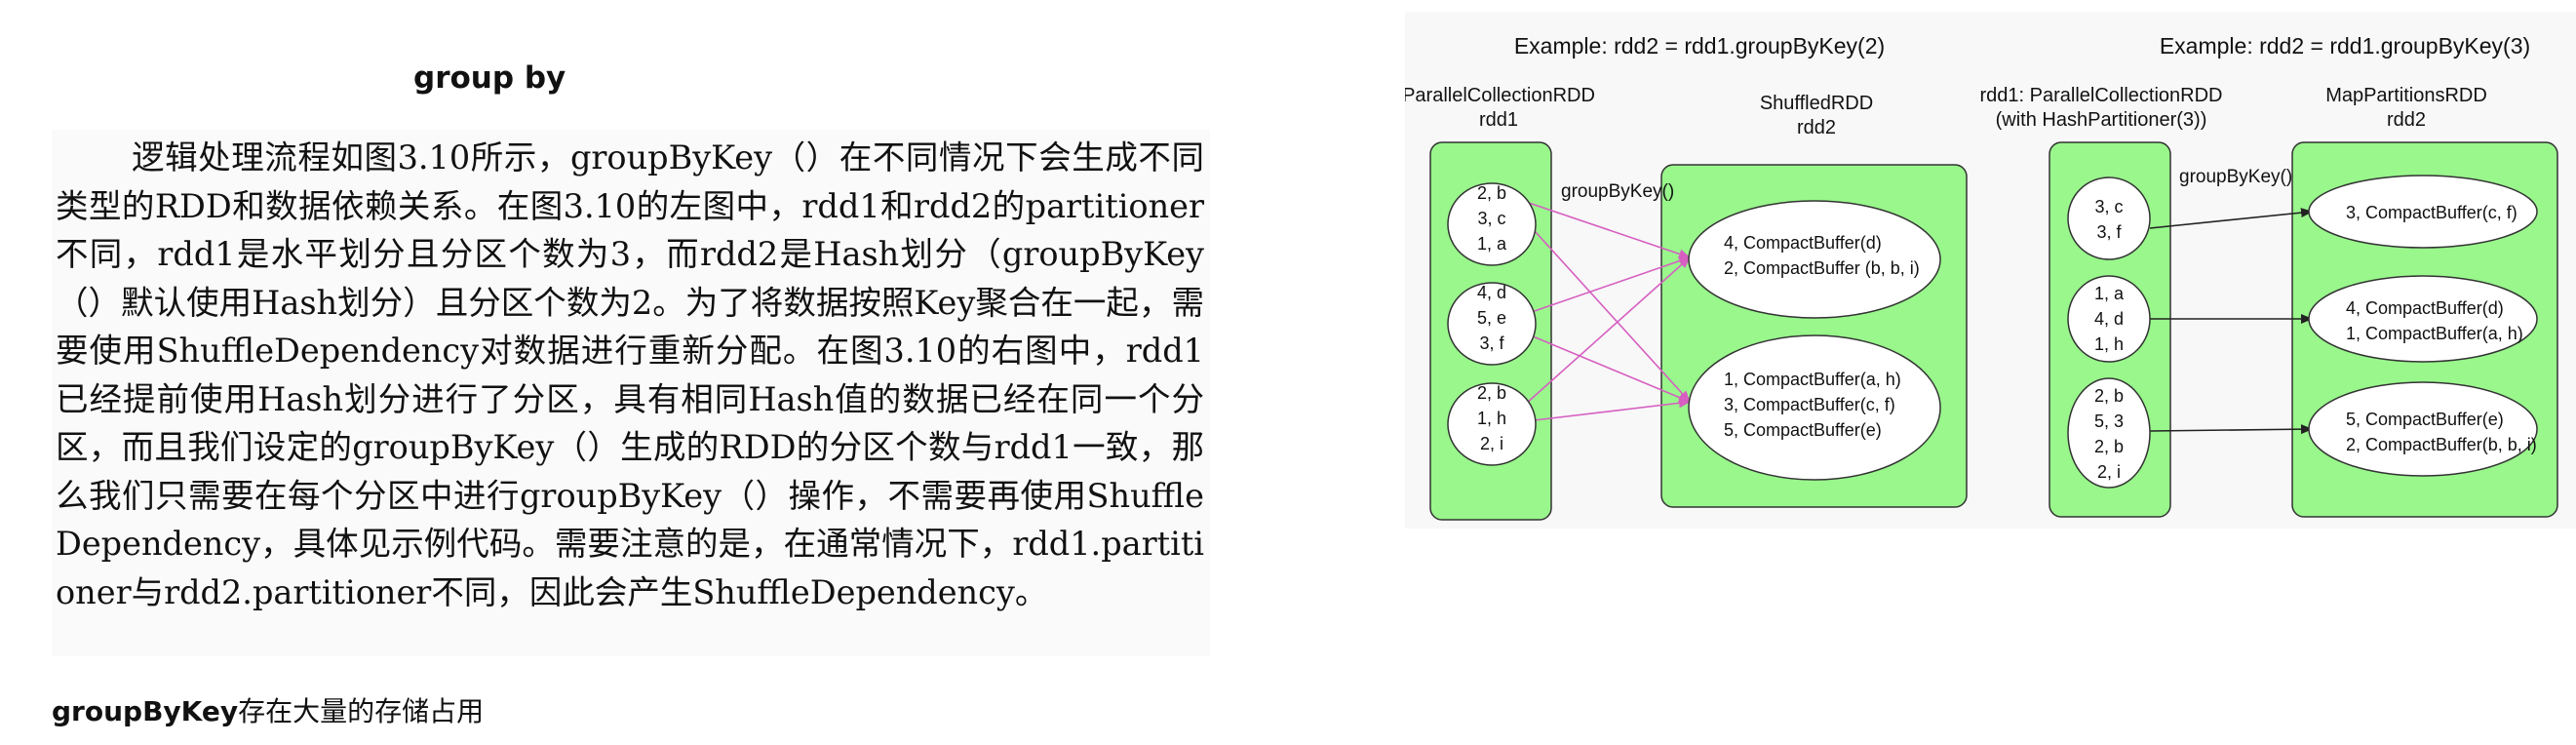 This screenshot has height=745, width=2576. I want to click on footnote: groupByKey存在大量的存储占用, so click(268, 709).